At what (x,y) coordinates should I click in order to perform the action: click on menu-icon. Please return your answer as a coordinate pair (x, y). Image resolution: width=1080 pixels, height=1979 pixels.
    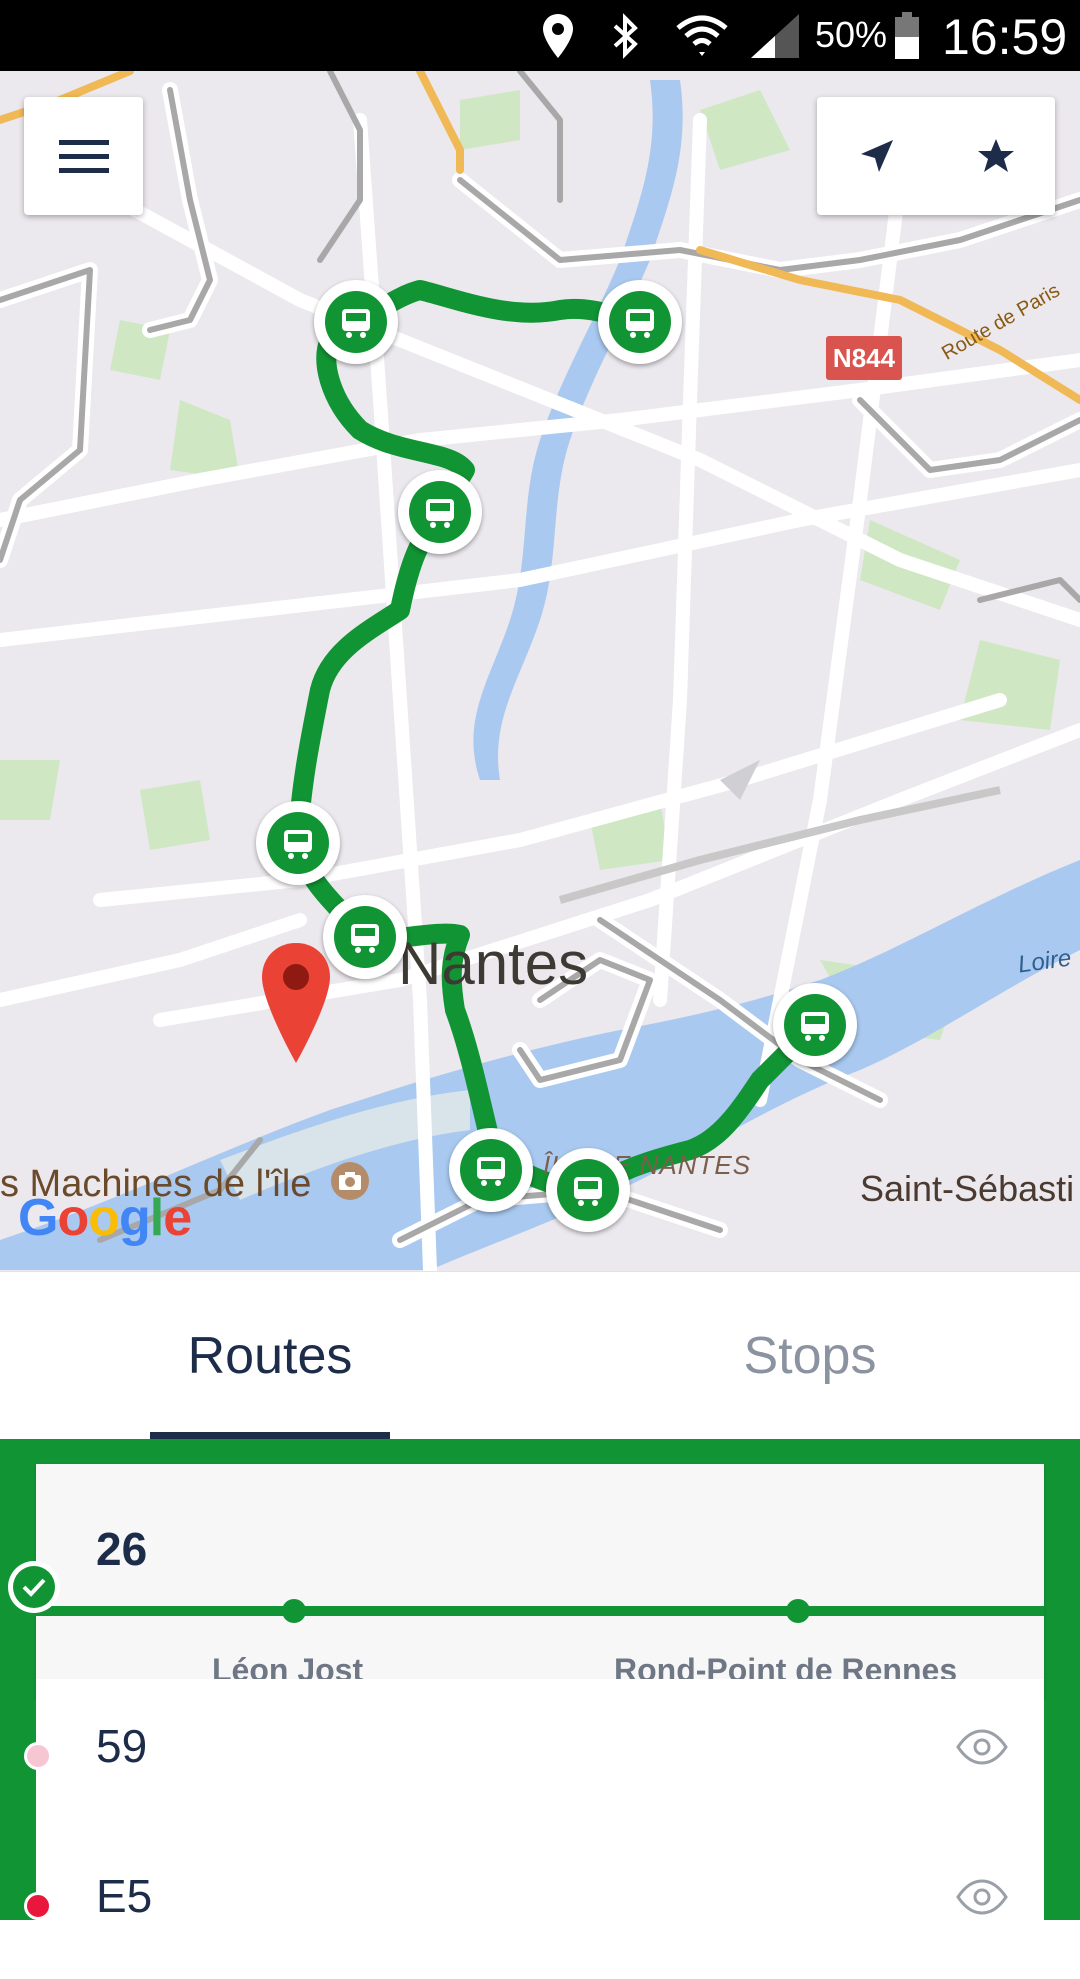
    Looking at the image, I should click on (83, 156).